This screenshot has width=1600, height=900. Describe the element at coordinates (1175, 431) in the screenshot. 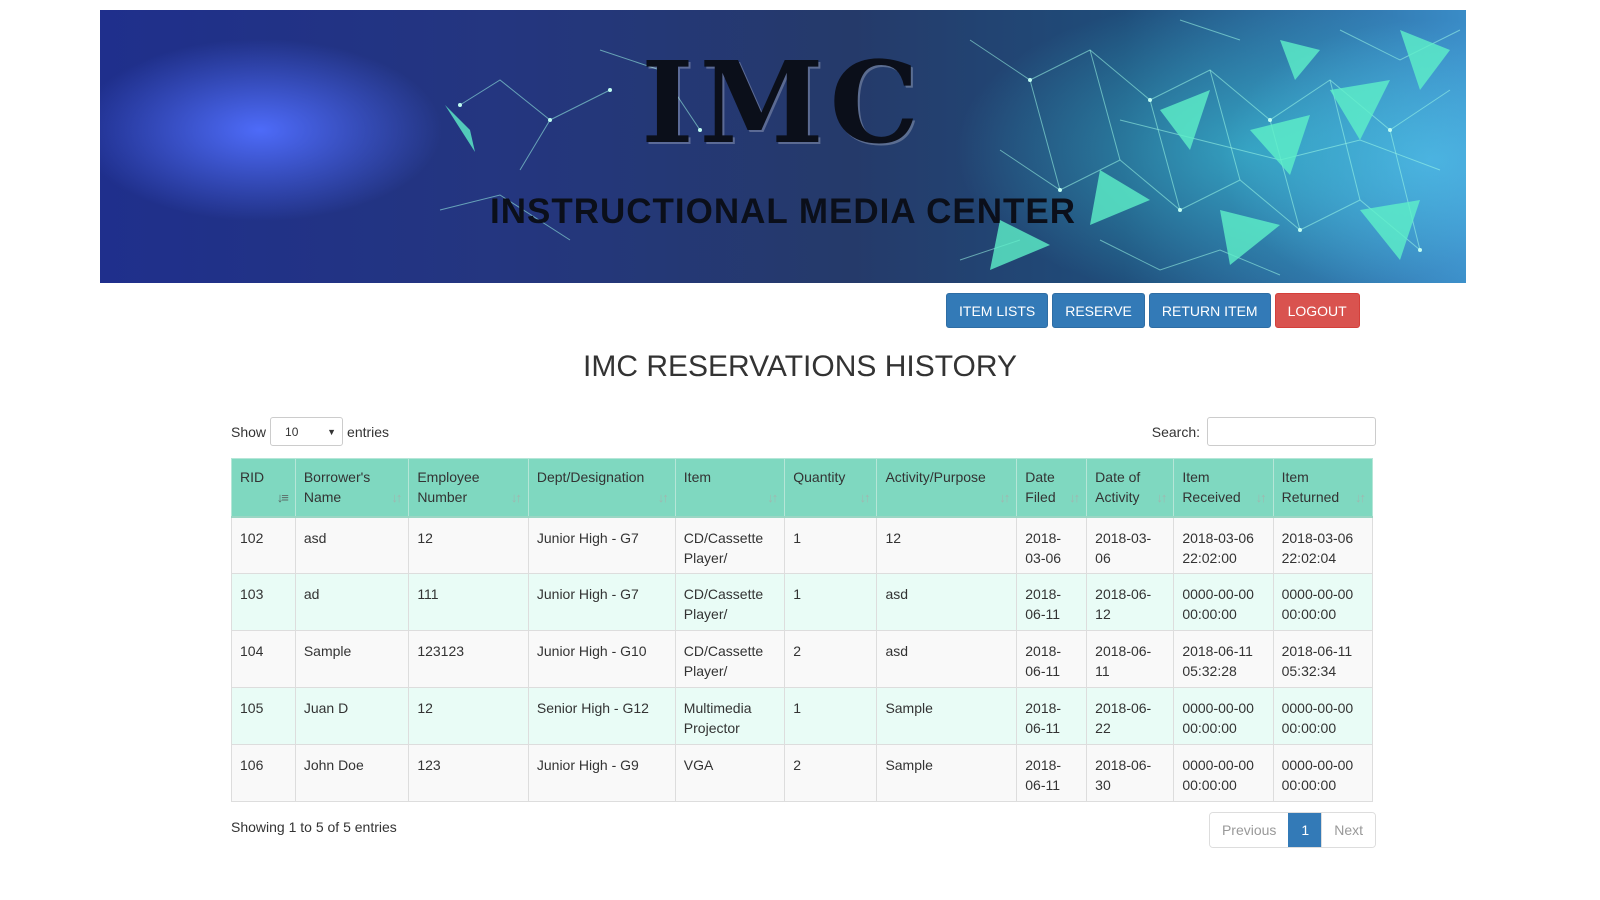

I see `search-label: Search:` at that location.